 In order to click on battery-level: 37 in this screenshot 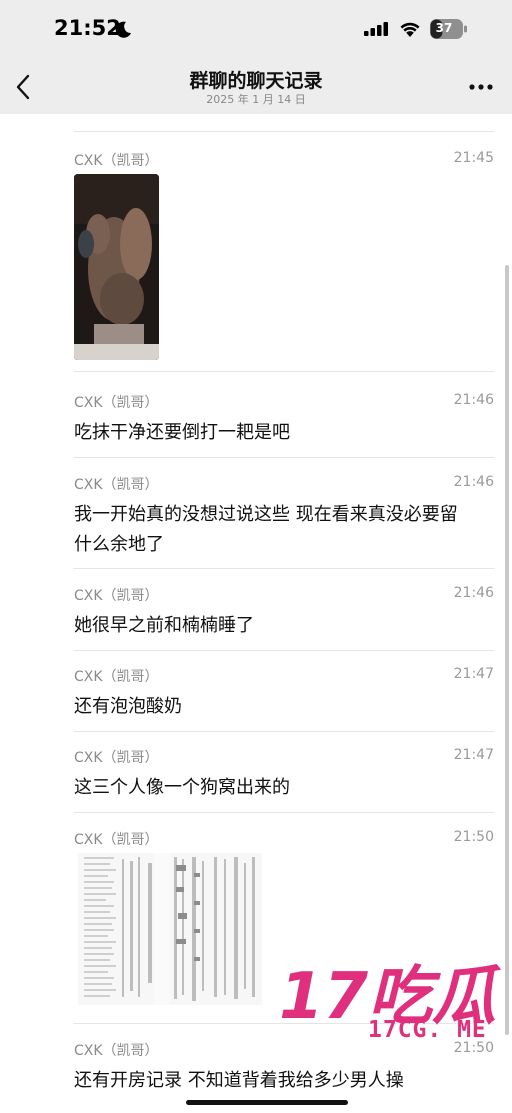, I will do `click(444, 28)`.